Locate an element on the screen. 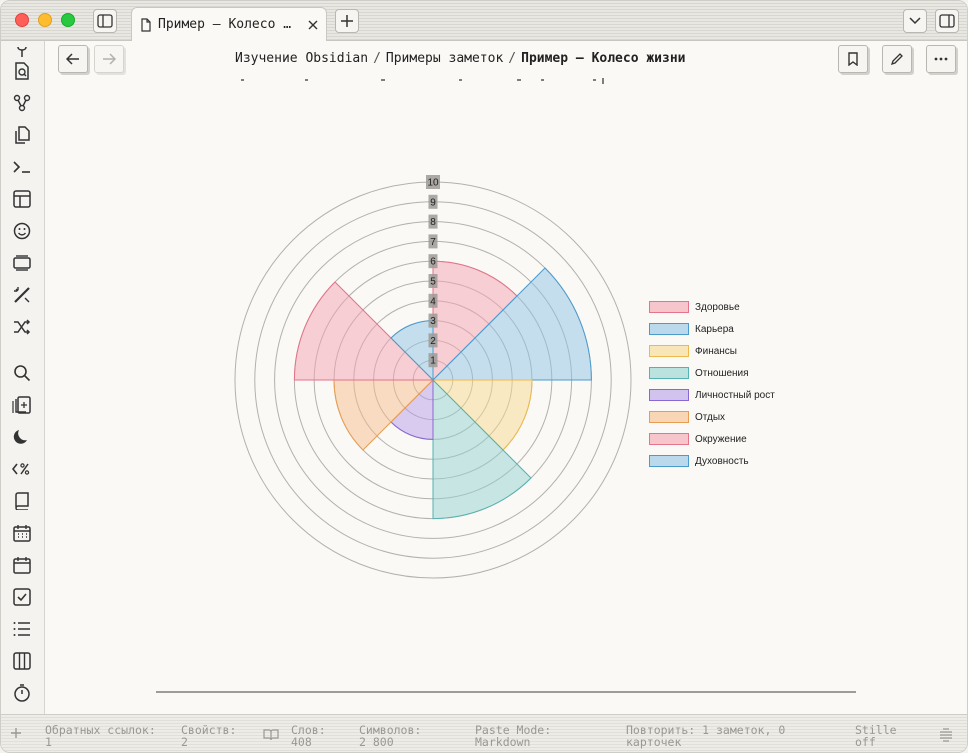 The width and height of the screenshot is (968, 753). legend-item: Финансы is located at coordinates (712, 351).